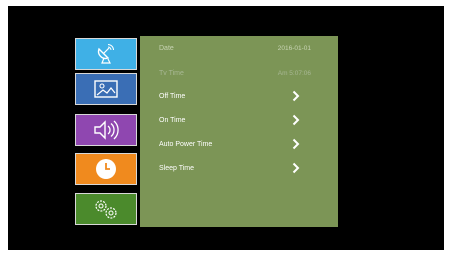 Image resolution: width=450 pixels, height=255 pixels. What do you see at coordinates (172, 96) in the screenshot?
I see `off-time-label: Off Time` at bounding box center [172, 96].